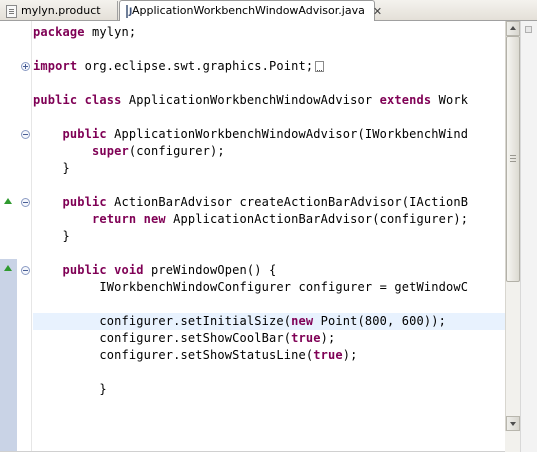  I want to click on code-text: ApplicationWorkbenchWindowAdvisor, so click(250, 100).